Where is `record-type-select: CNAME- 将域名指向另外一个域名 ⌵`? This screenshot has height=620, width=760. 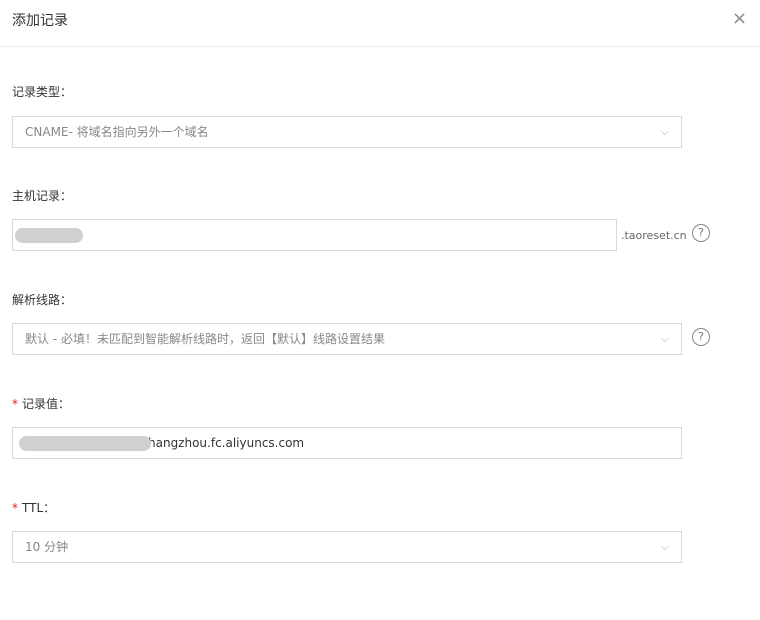 record-type-select: CNAME- 将域名指向另外一个域名 ⌵ is located at coordinates (347, 132).